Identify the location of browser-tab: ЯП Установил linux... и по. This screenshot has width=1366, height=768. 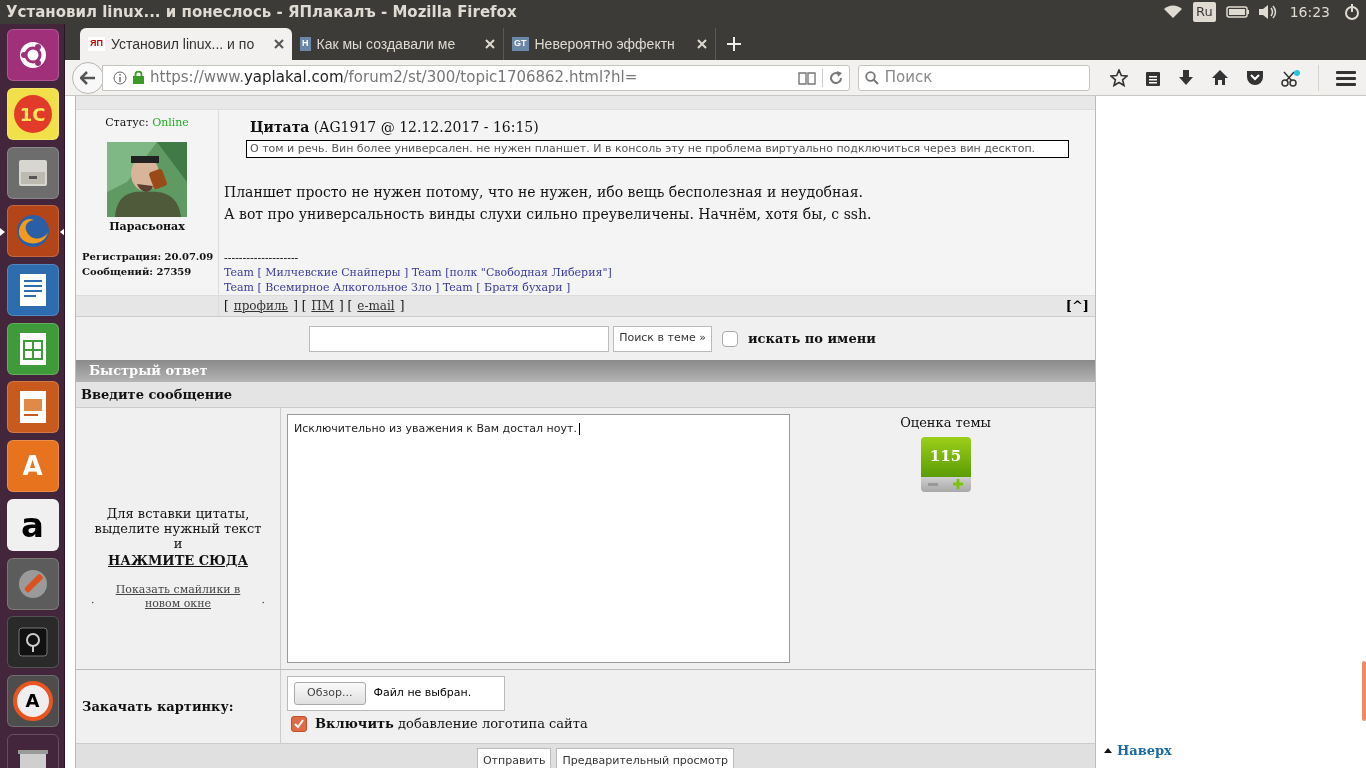
(186, 44).